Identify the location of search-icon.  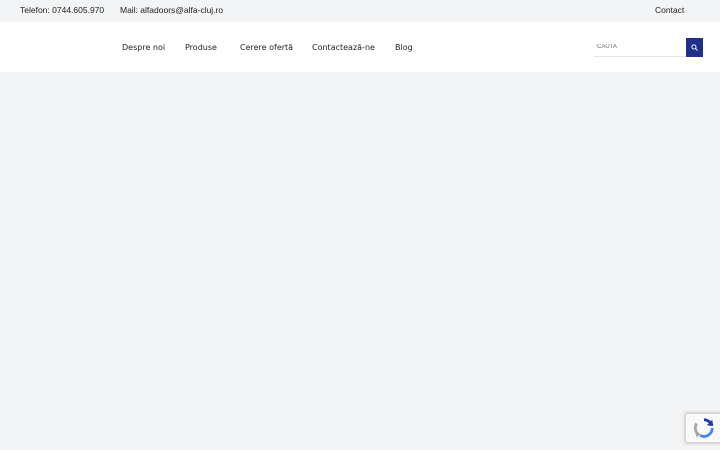
(694, 47).